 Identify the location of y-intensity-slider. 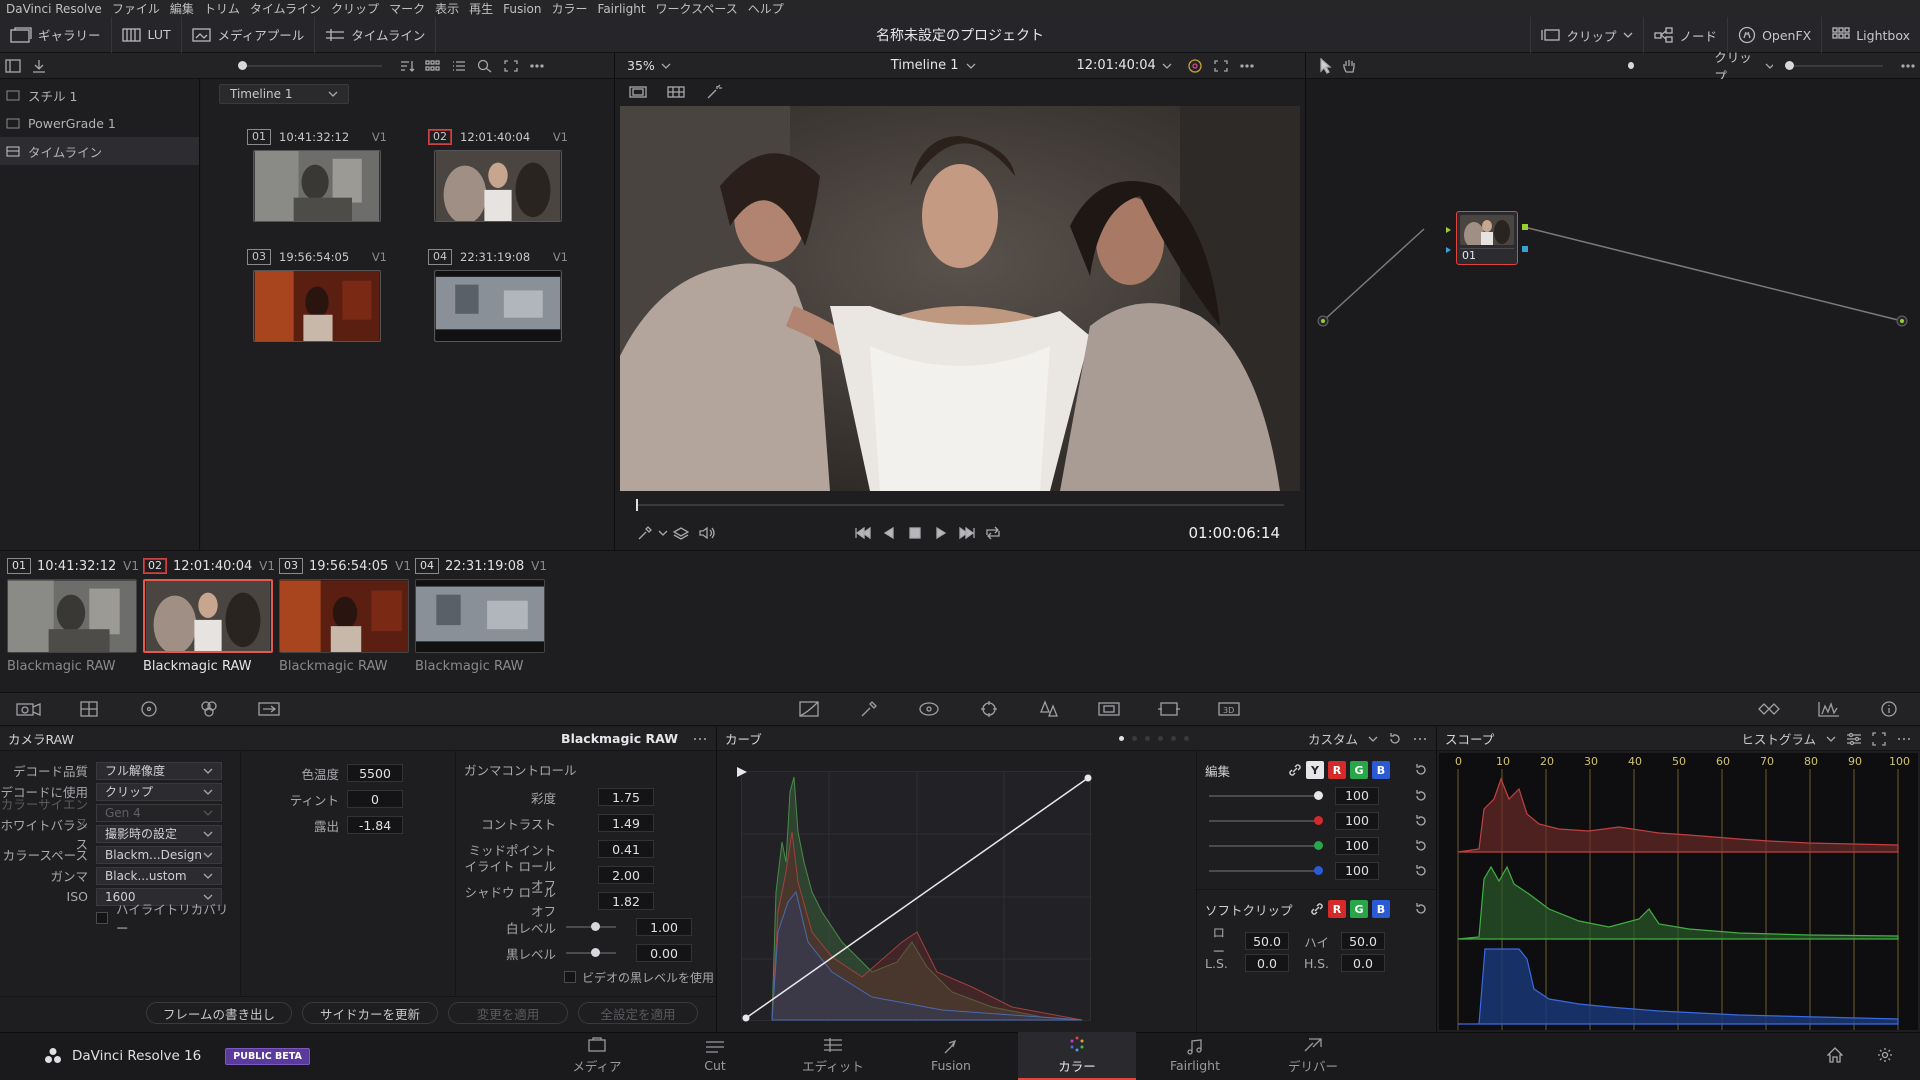
(1266, 795).